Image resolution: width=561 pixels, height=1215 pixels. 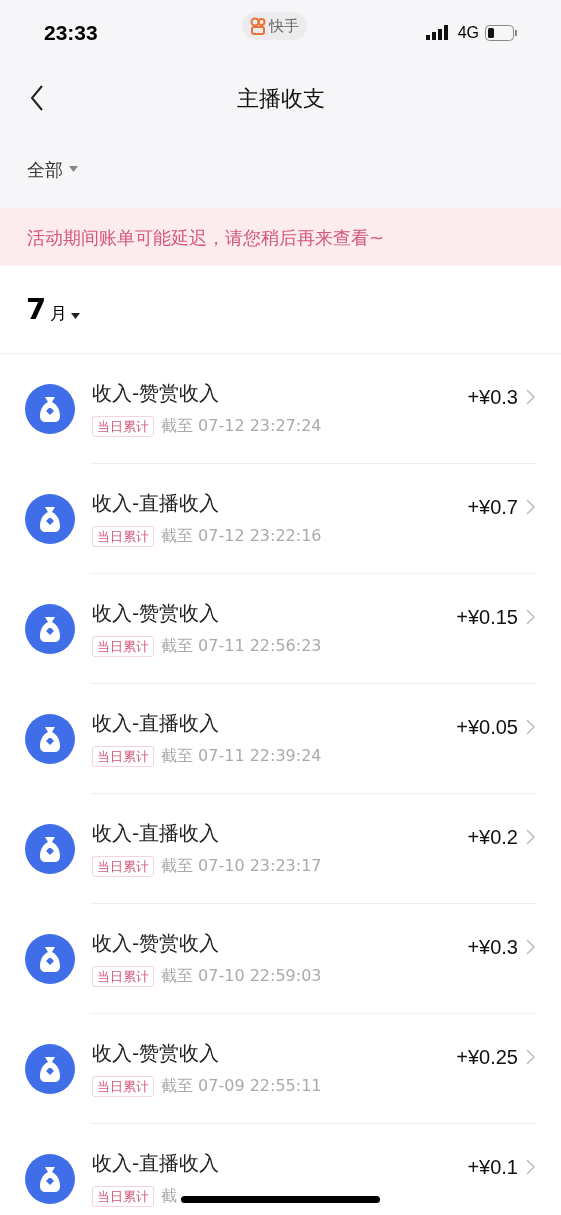 What do you see at coordinates (241, 976) in the screenshot?
I see `record-time: 截至 07-10 22:59:03` at bounding box center [241, 976].